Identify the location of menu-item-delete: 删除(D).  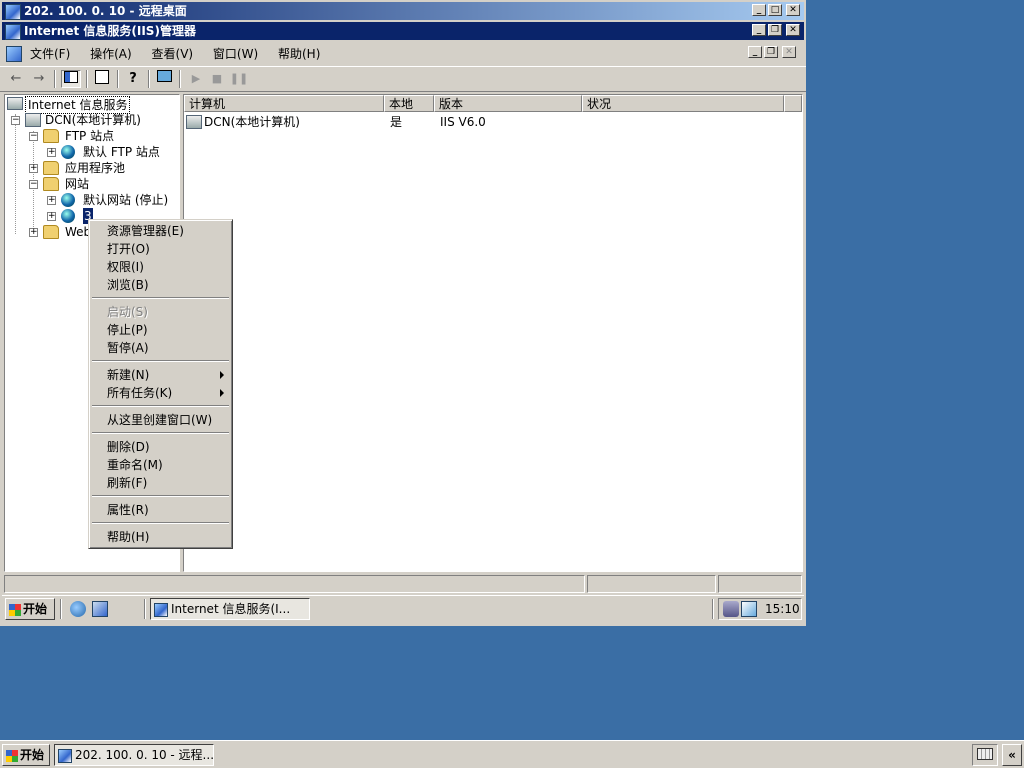
(128, 447).